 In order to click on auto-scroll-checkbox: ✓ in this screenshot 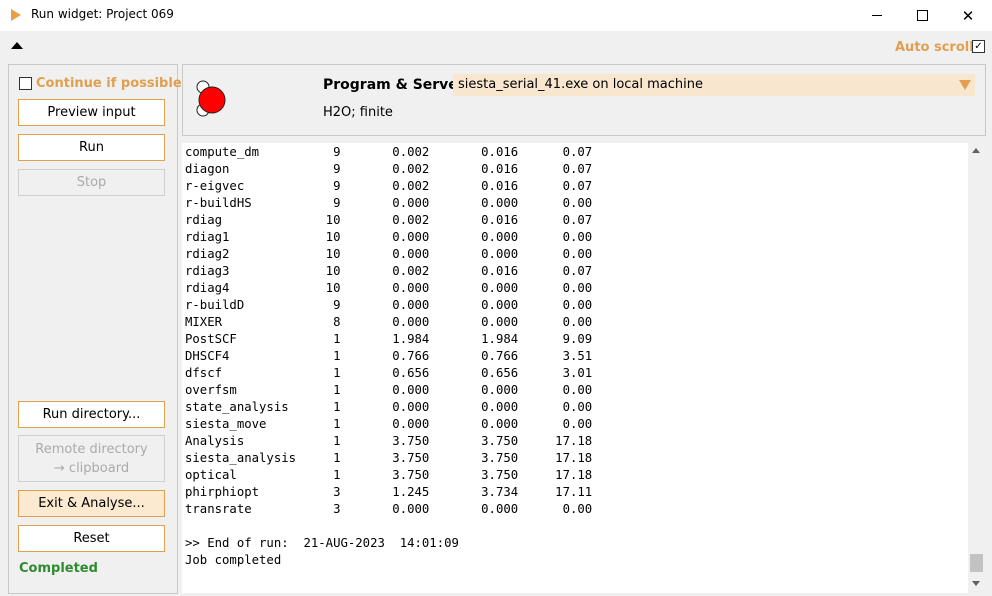, I will do `click(978, 46)`.